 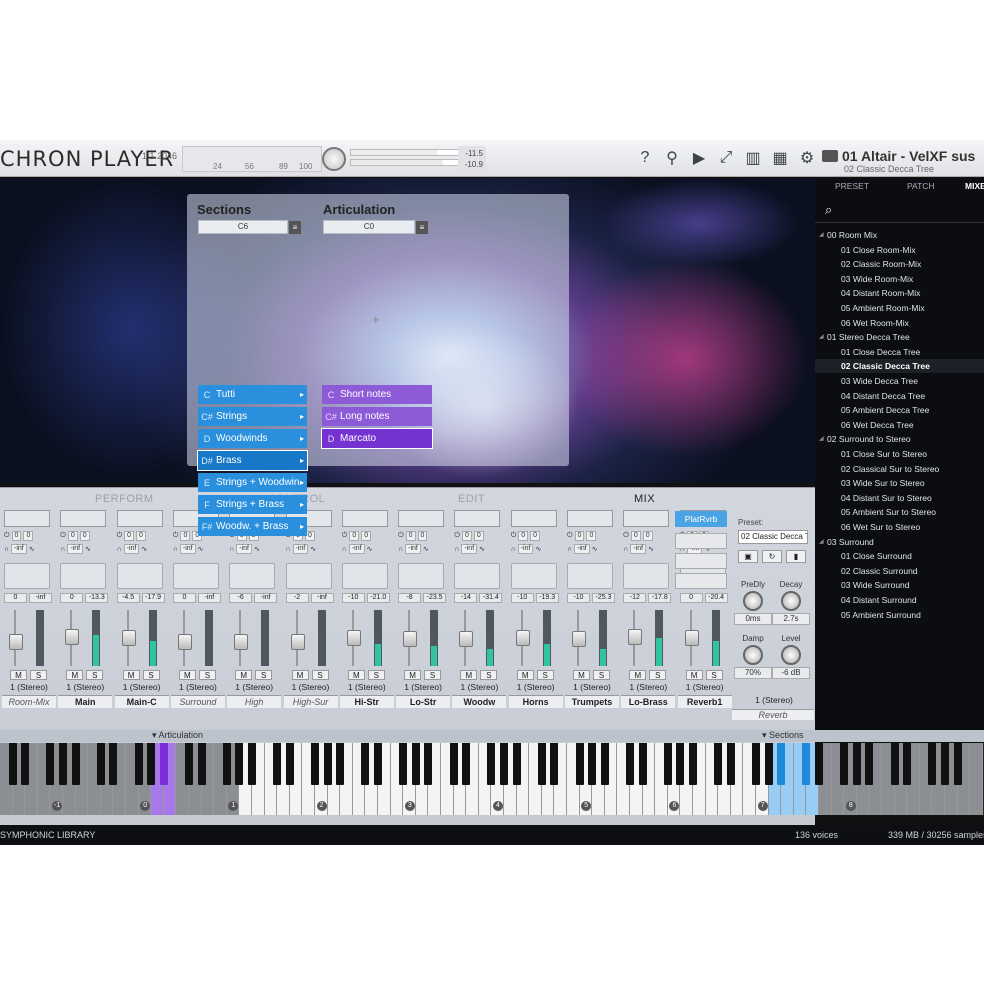 What do you see at coordinates (807, 158) in the screenshot?
I see `gear-icon: ⚙` at bounding box center [807, 158].